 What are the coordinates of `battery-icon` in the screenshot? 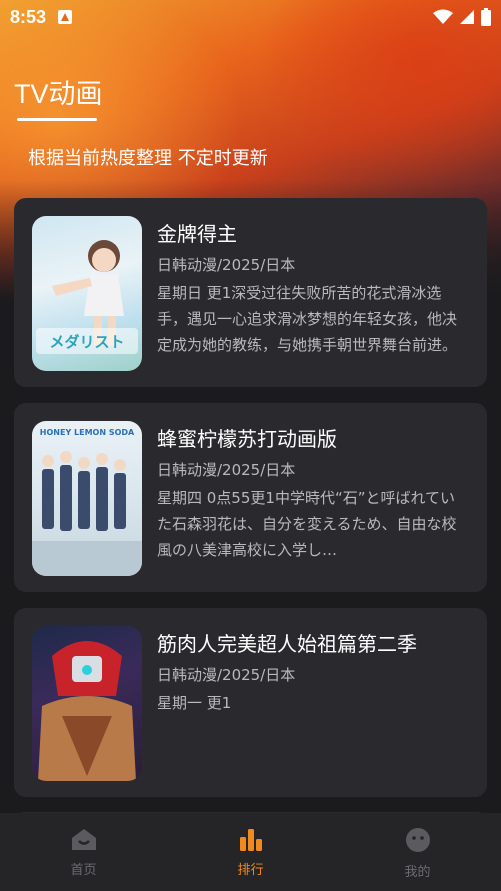 It's located at (486, 17).